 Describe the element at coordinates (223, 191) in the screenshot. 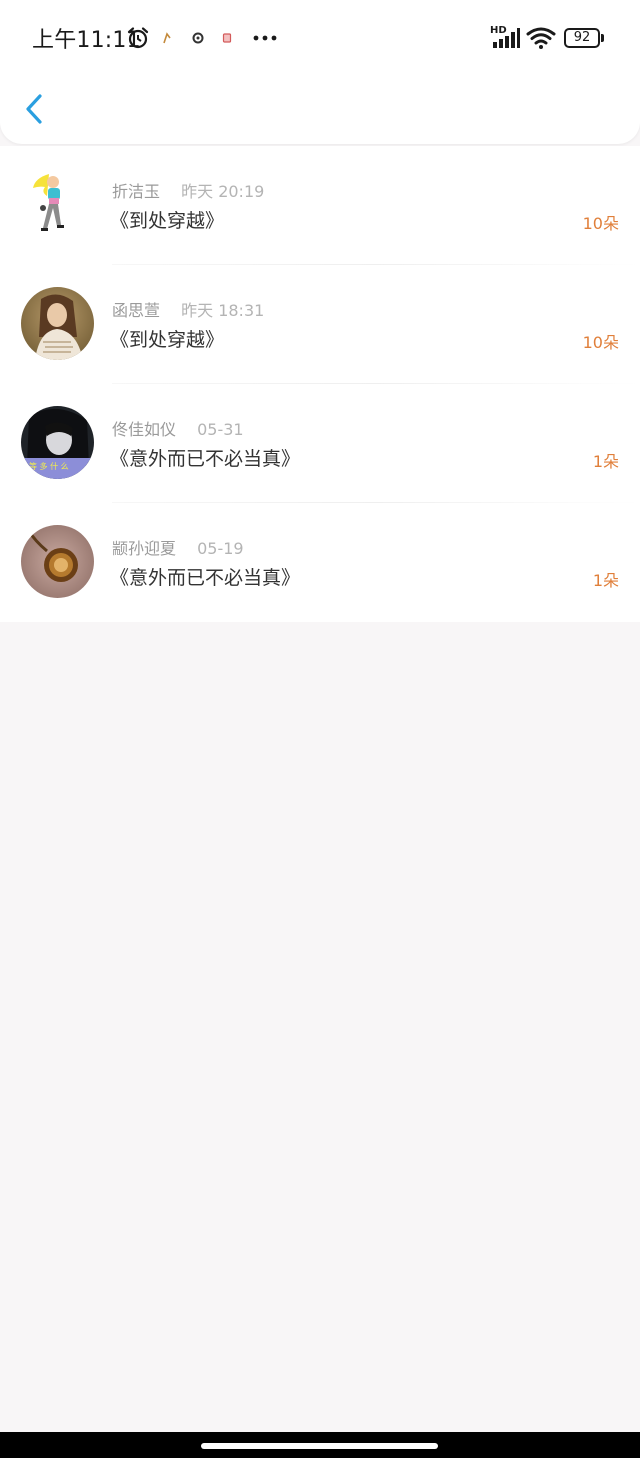

I see `gift-time: 昨天 20:19` at that location.